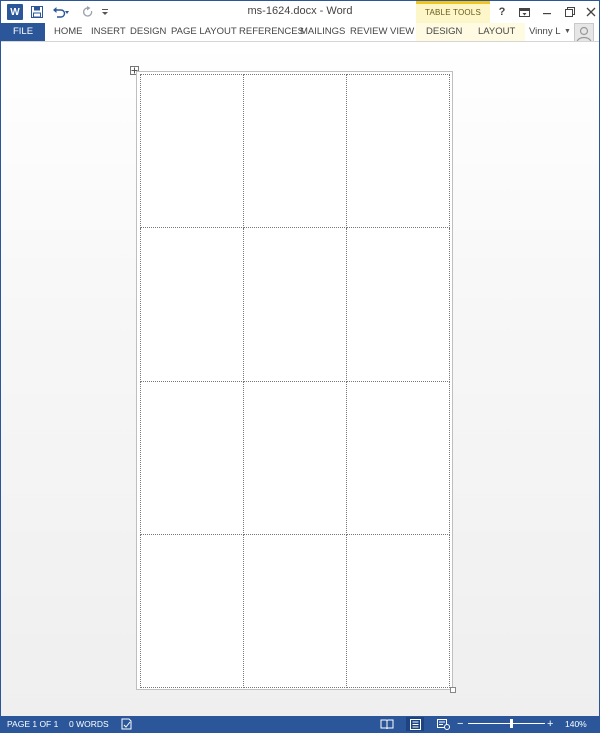 The height and width of the screenshot is (735, 600). Describe the element at coordinates (204, 32) in the screenshot. I see `tab-page-layout: PAGE LAYOUT` at that location.